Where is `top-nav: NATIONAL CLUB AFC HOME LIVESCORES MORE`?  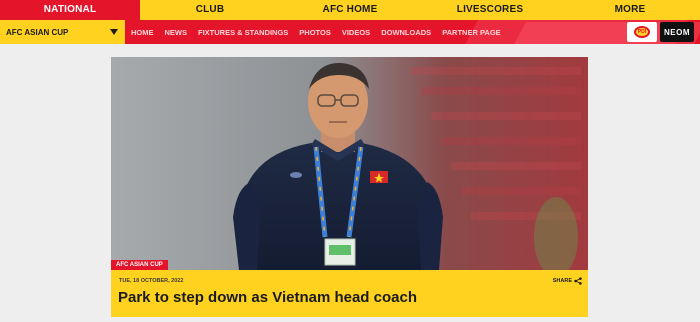 top-nav: NATIONAL CLUB AFC HOME LIVESCORES MORE is located at coordinates (350, 10).